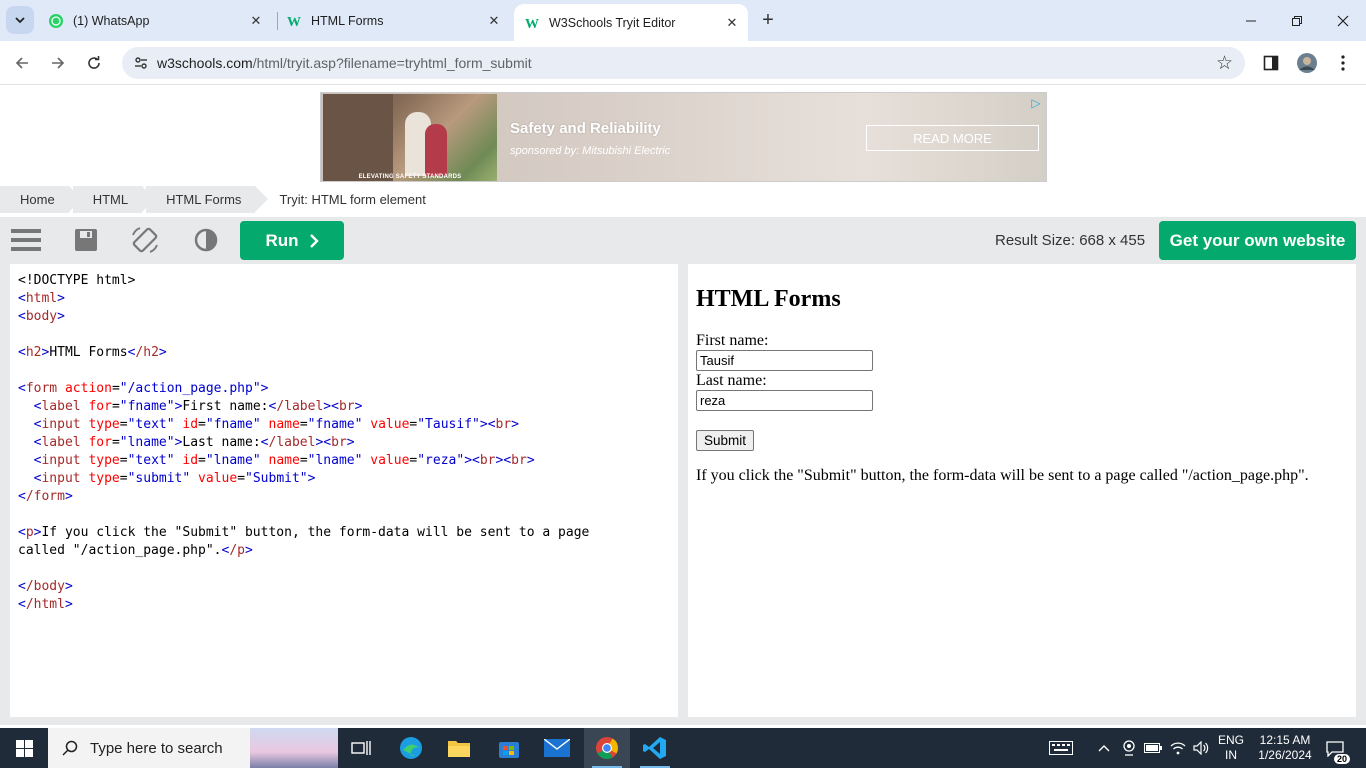  I want to click on get-your-own-website-button: Get your own website, so click(1257, 240).